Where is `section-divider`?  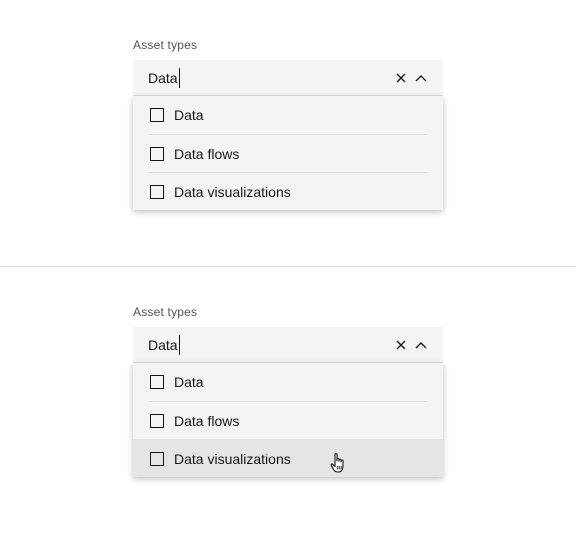 section-divider is located at coordinates (288, 266).